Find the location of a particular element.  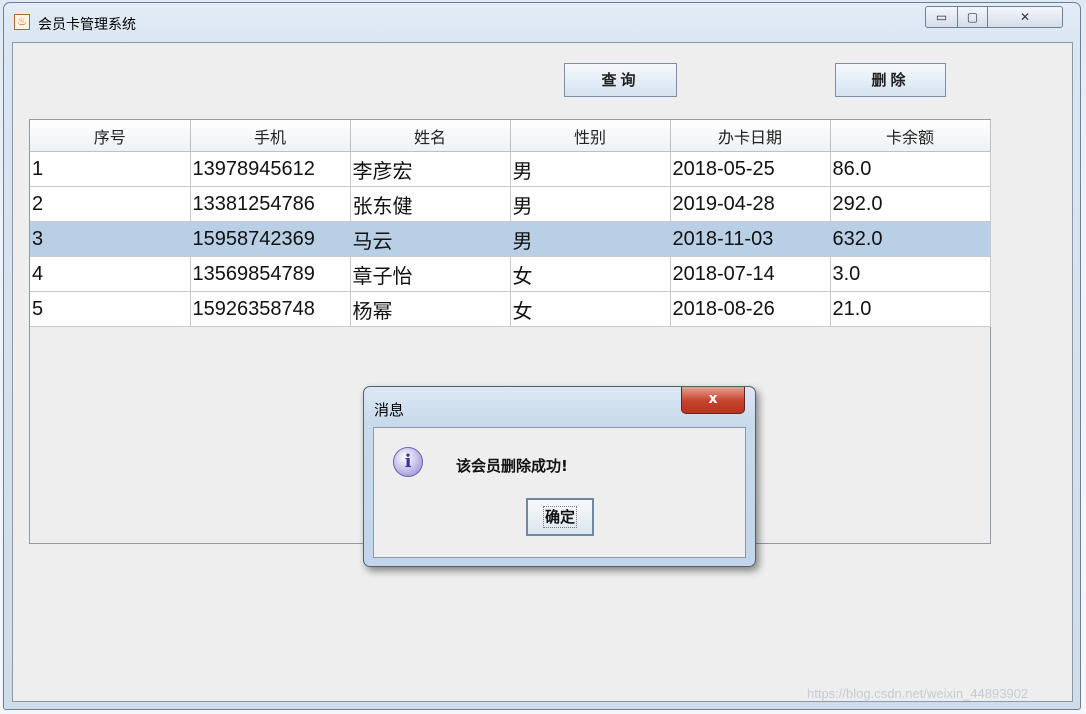

cell-phone: 15926358748 is located at coordinates (270, 309).